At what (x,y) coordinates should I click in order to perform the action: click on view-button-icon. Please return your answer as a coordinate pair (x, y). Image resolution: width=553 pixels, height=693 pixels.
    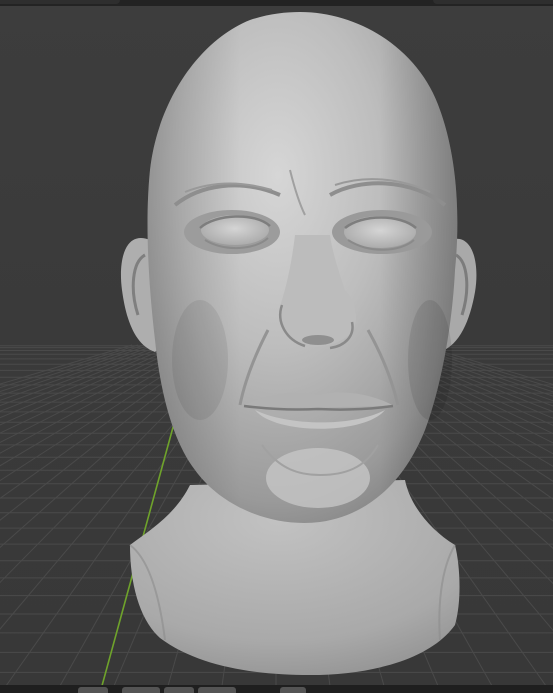
    Looking at the image, I should click on (141, 690).